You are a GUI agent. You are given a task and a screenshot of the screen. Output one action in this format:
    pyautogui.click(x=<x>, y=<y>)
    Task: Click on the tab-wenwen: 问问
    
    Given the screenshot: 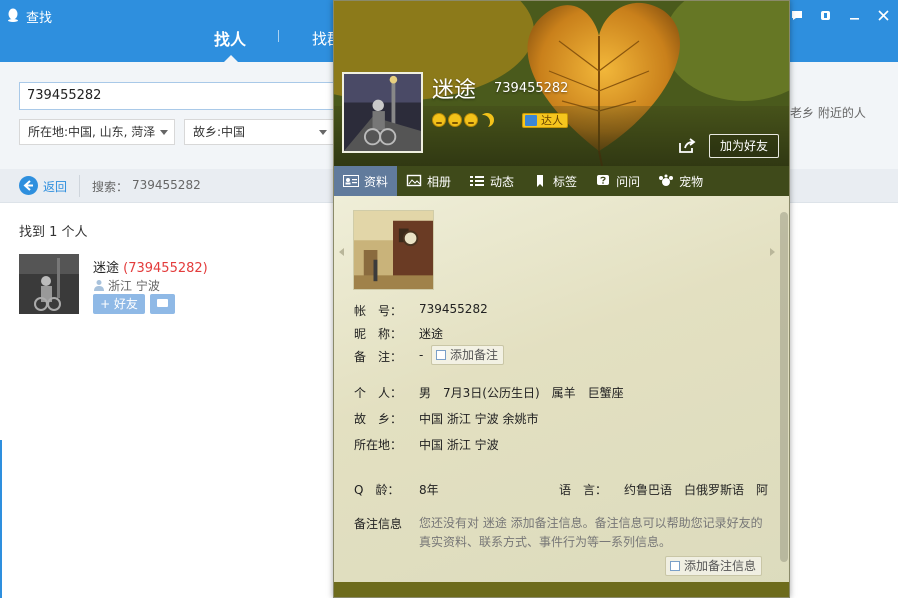 What is the action you would take?
    pyautogui.click(x=617, y=181)
    